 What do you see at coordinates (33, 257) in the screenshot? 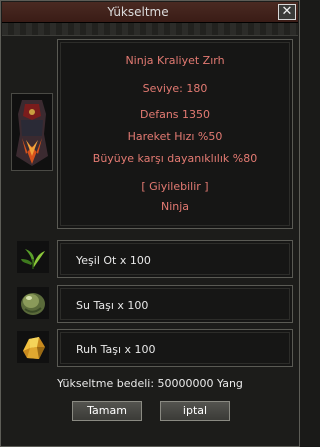
I see `herb-icon` at bounding box center [33, 257].